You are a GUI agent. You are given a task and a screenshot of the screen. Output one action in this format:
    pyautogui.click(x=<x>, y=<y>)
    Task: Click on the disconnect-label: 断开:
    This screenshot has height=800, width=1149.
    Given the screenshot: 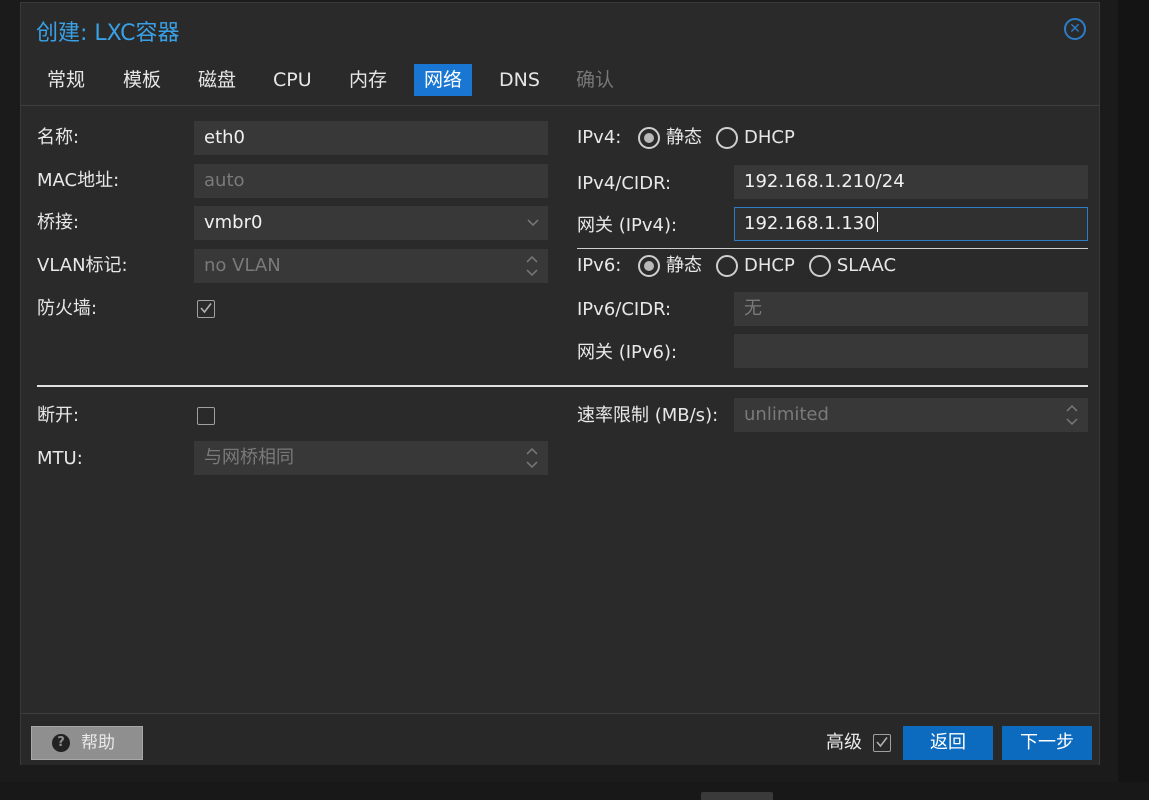 What is the action you would take?
    pyautogui.click(x=58, y=415)
    